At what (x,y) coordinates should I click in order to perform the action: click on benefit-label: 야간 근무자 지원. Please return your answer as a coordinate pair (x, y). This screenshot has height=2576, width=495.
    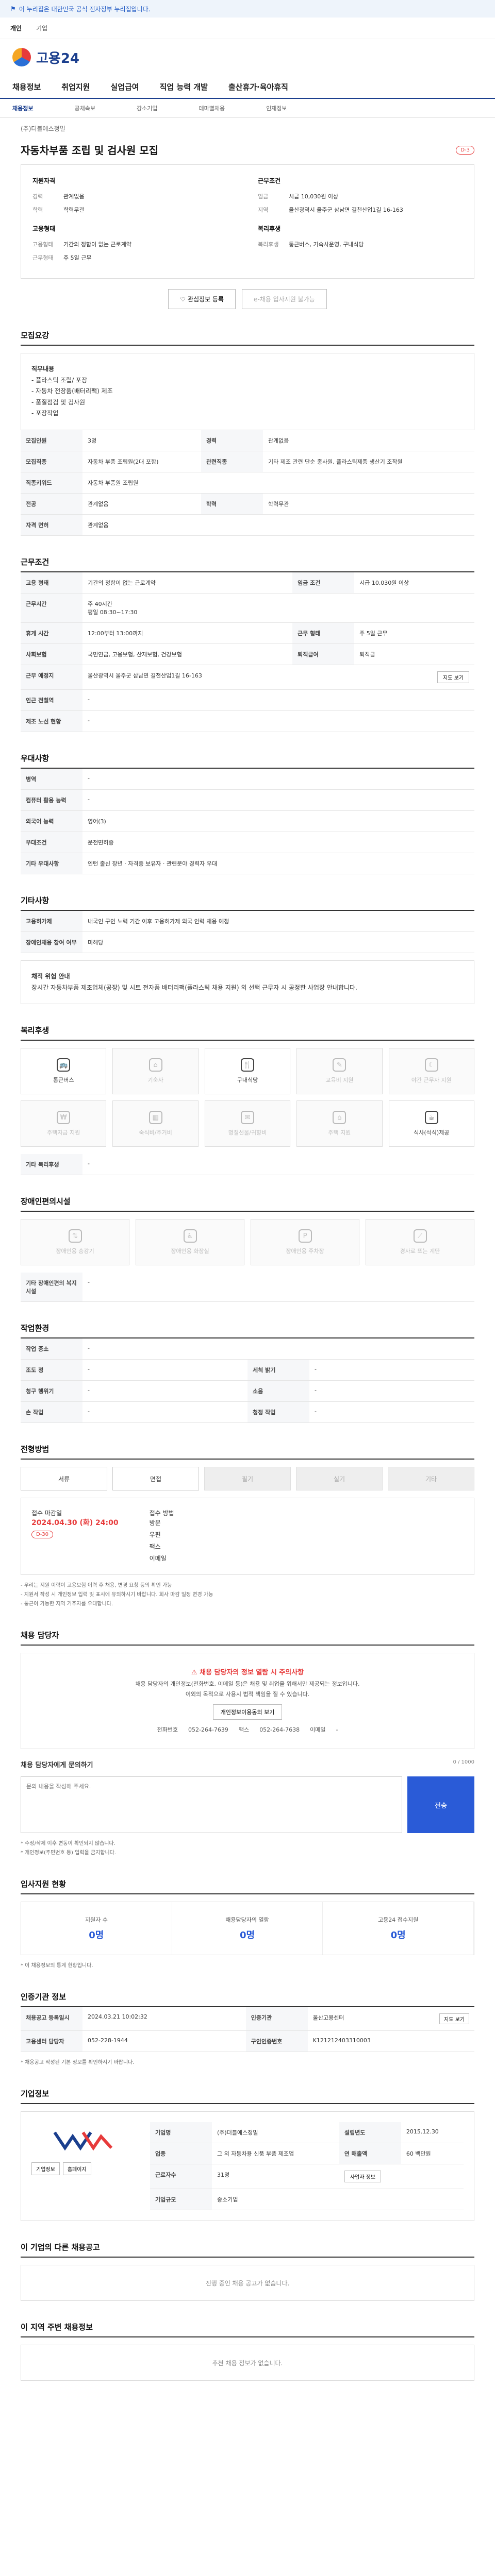
    Looking at the image, I should click on (431, 1081).